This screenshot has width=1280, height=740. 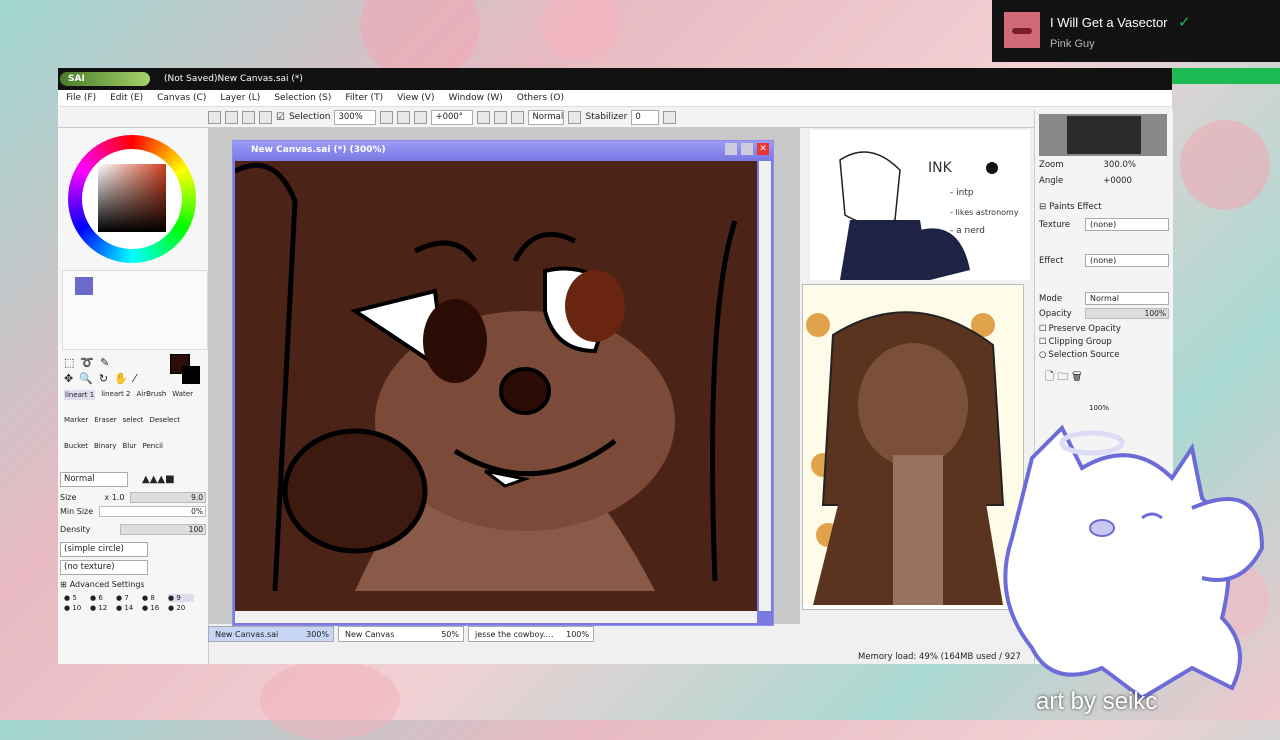 I want to click on new-layer-icon: 🗋, so click(x=1049, y=376).